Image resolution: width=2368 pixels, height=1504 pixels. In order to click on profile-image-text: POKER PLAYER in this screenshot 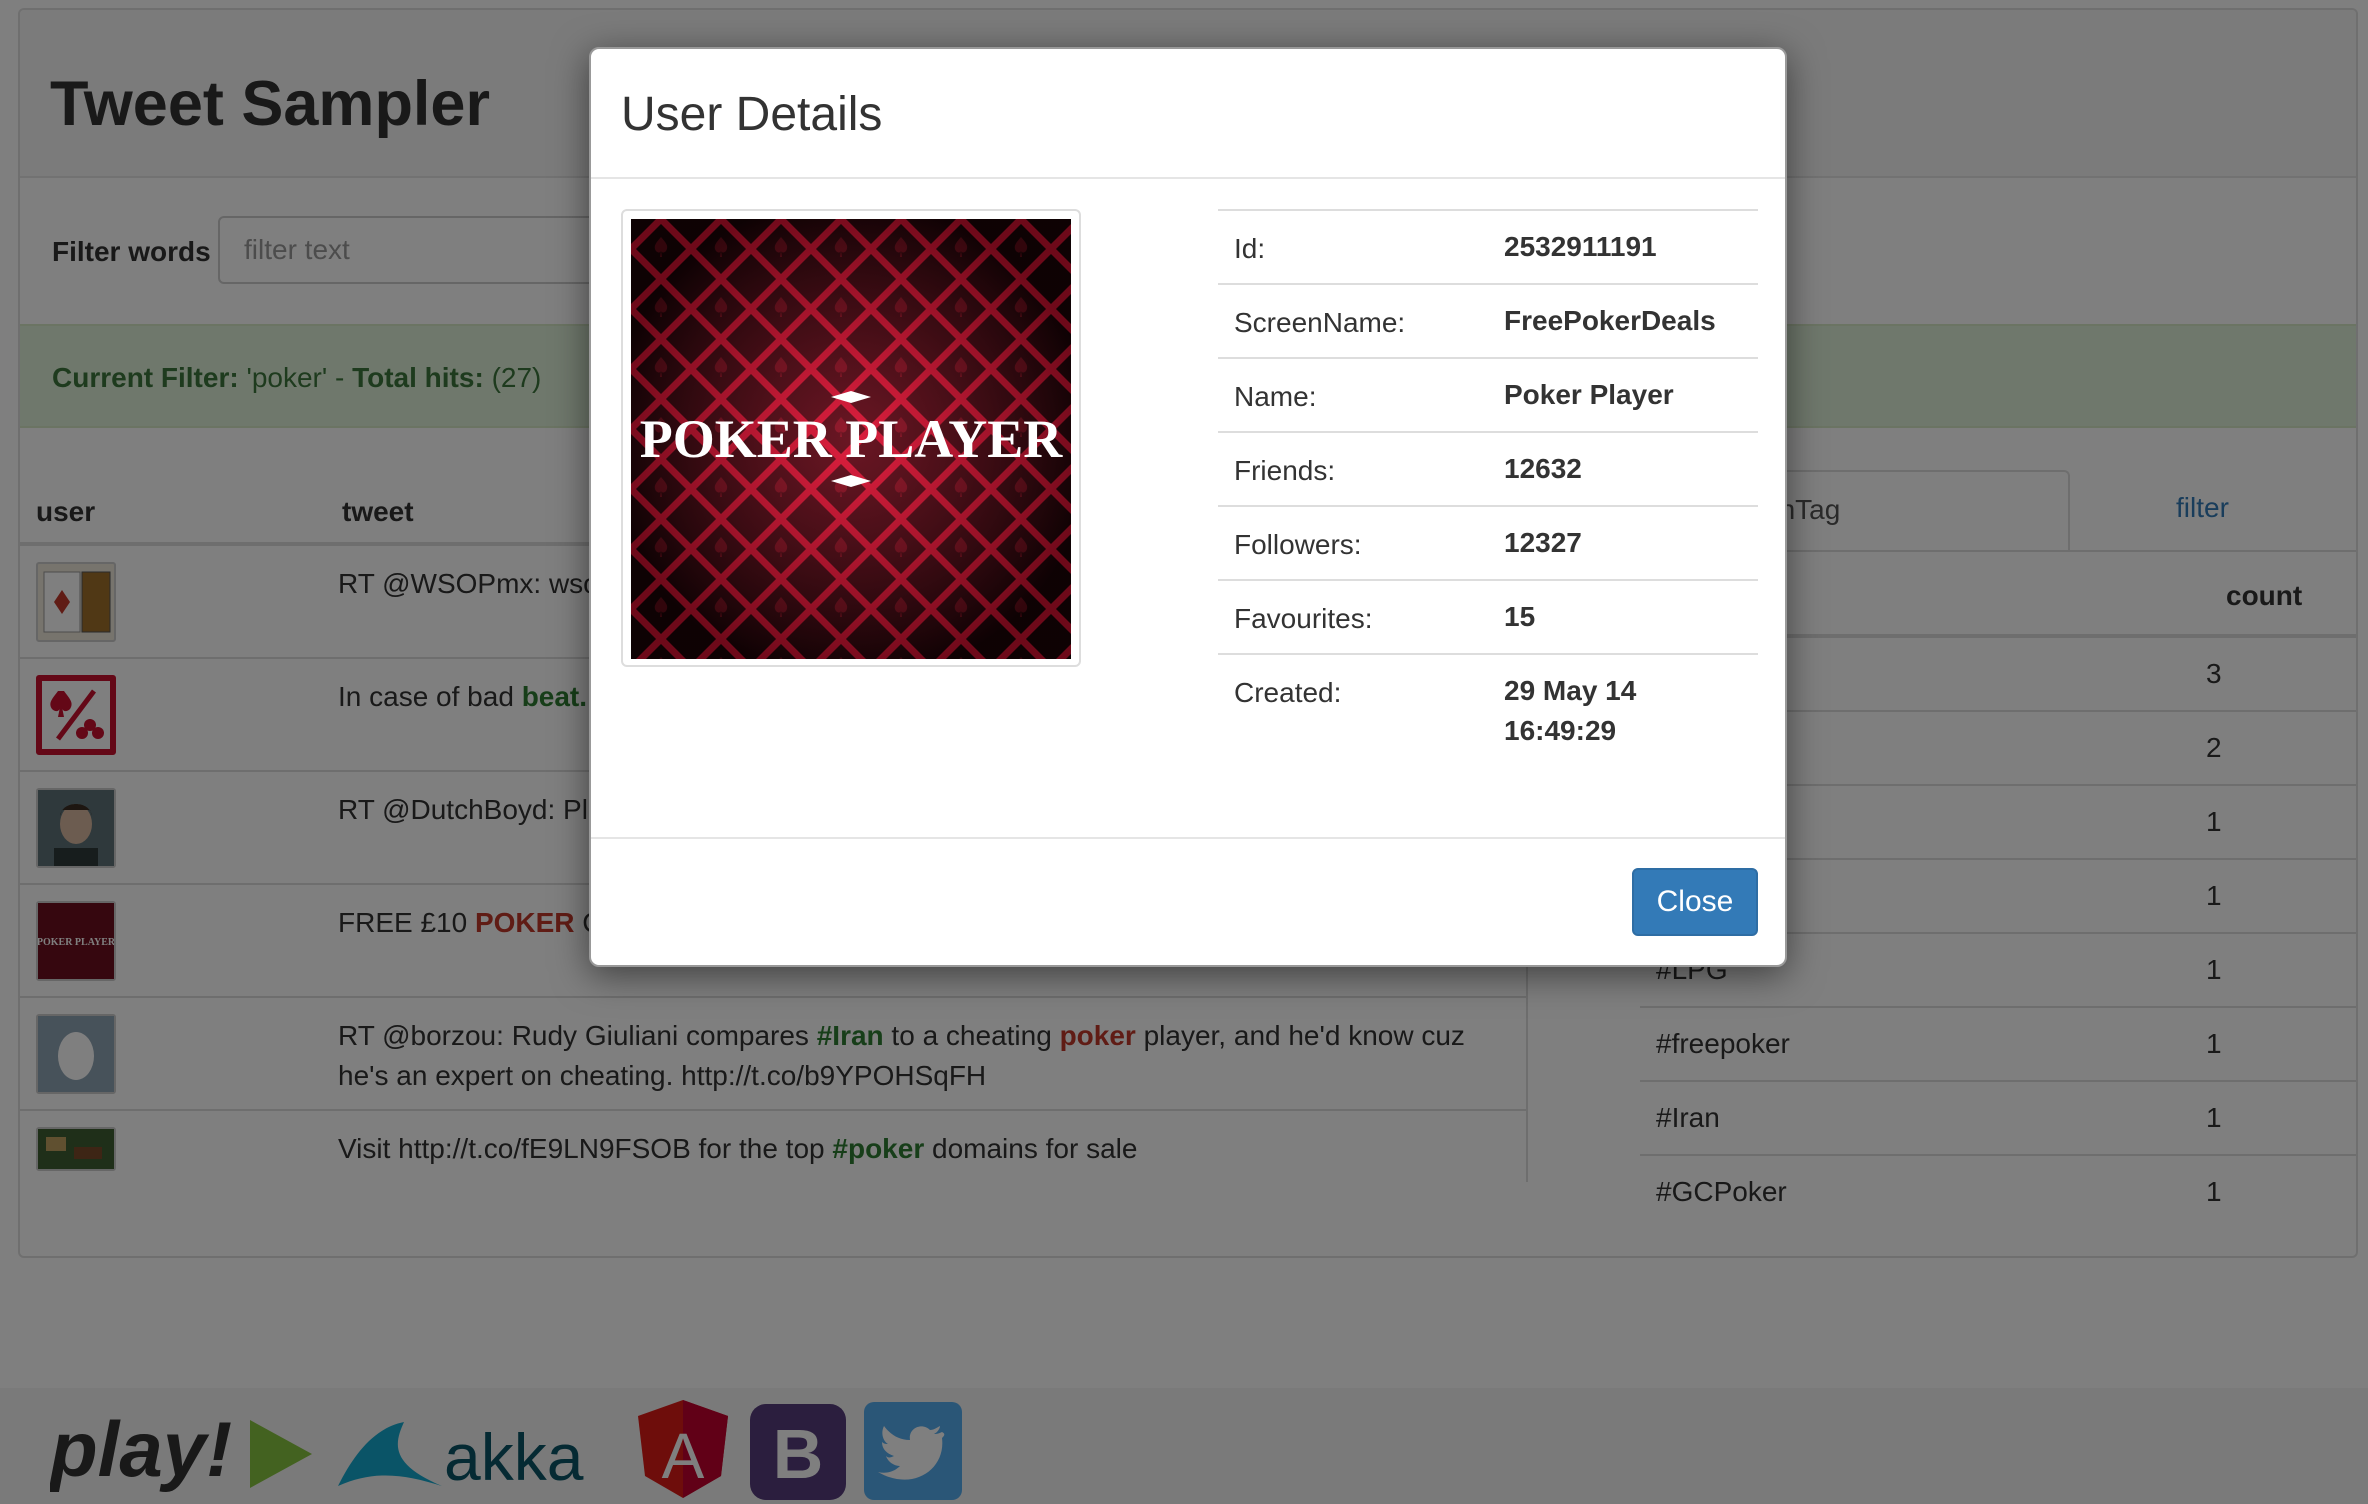, I will do `click(852, 439)`.